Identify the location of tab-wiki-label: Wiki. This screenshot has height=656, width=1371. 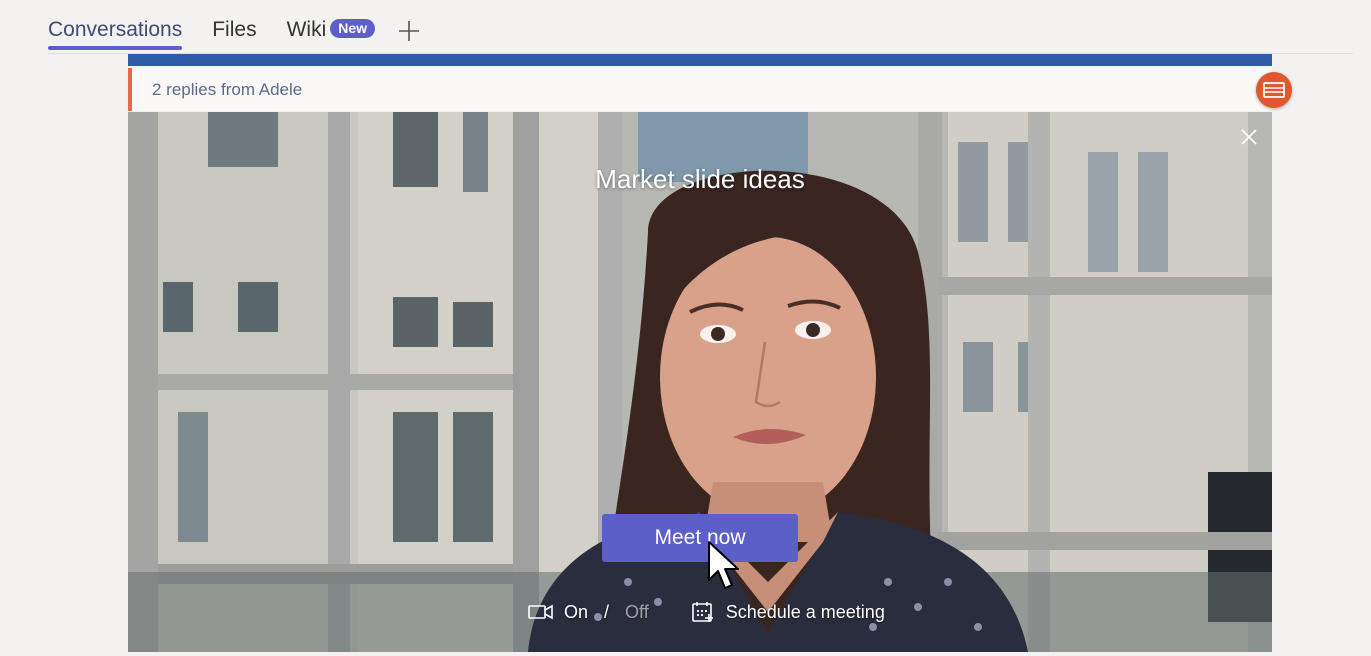
(306, 29).